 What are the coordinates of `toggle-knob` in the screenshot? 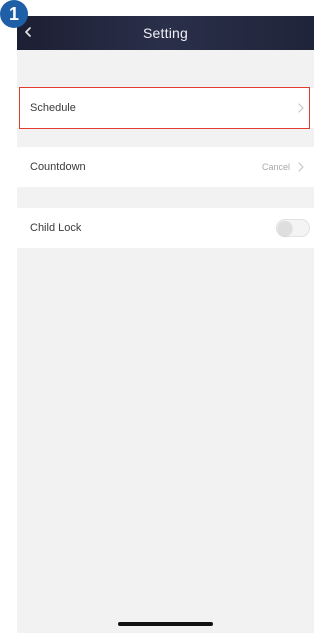 It's located at (285, 228).